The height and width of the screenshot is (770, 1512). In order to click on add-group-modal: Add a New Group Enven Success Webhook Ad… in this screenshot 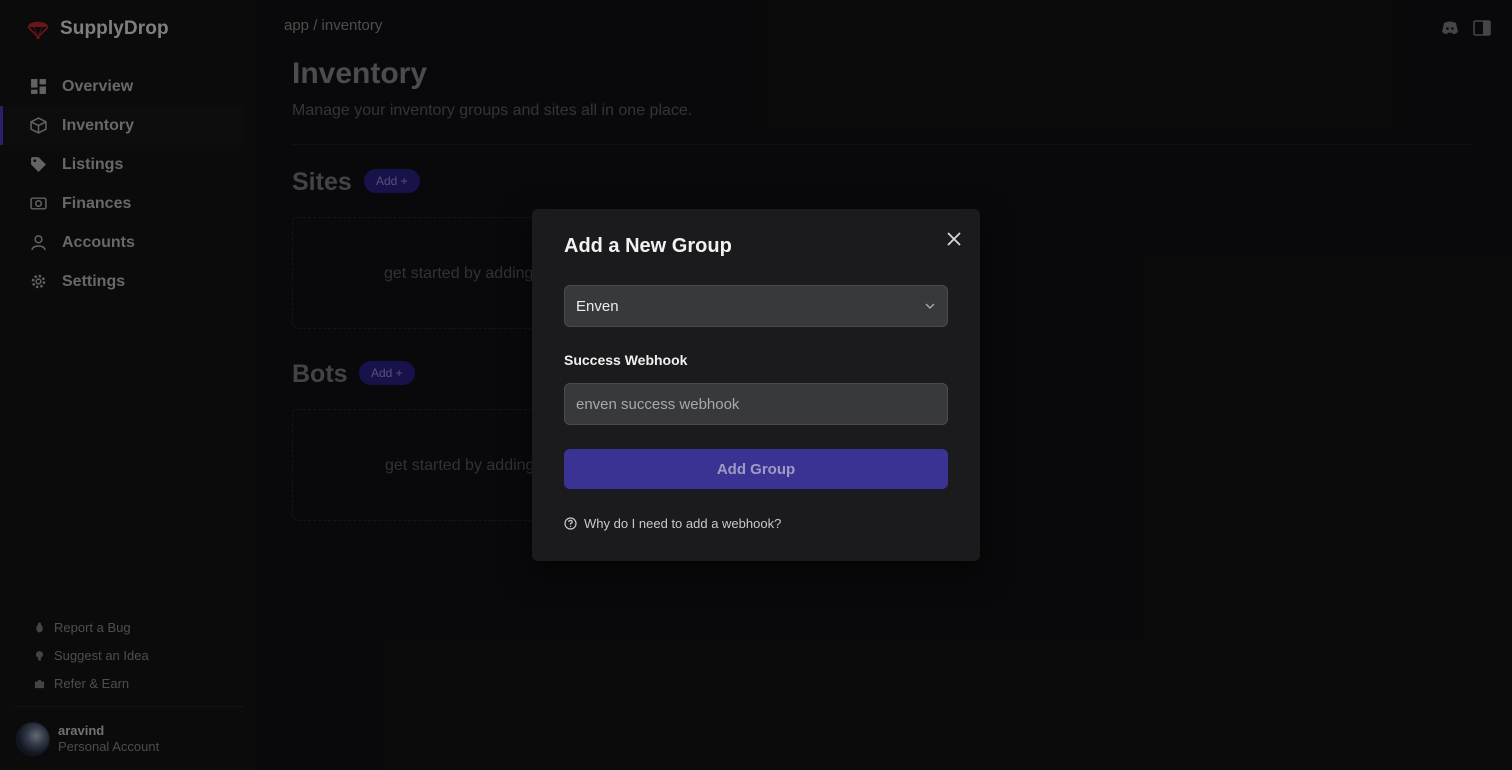, I will do `click(756, 385)`.